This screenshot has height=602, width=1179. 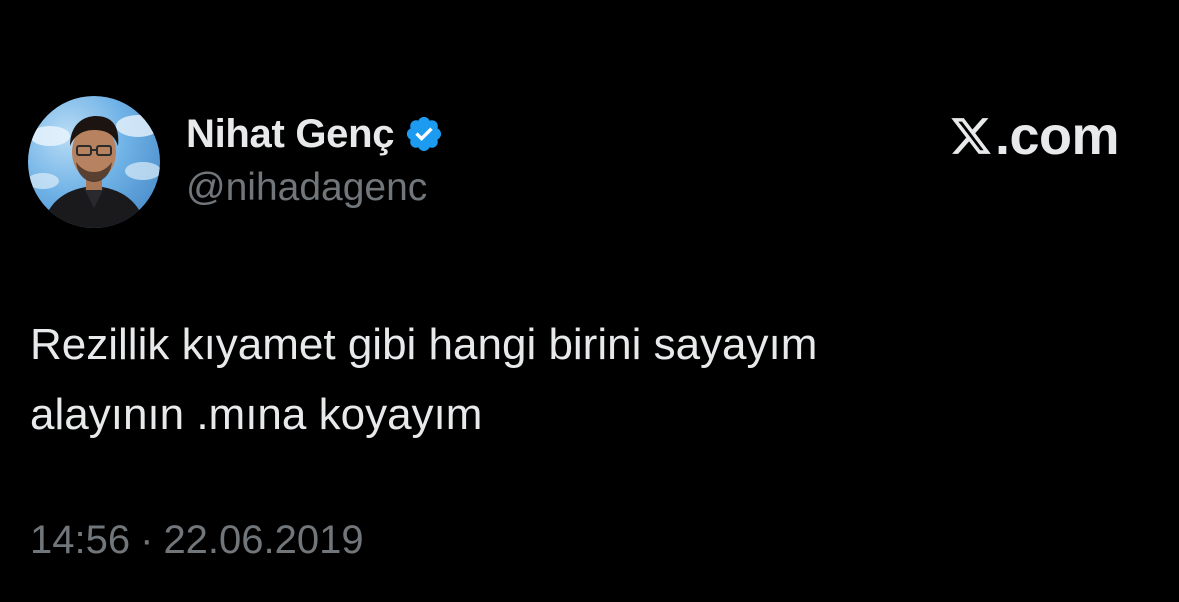 I want to click on tweet-time: 14:56, so click(x=80, y=540).